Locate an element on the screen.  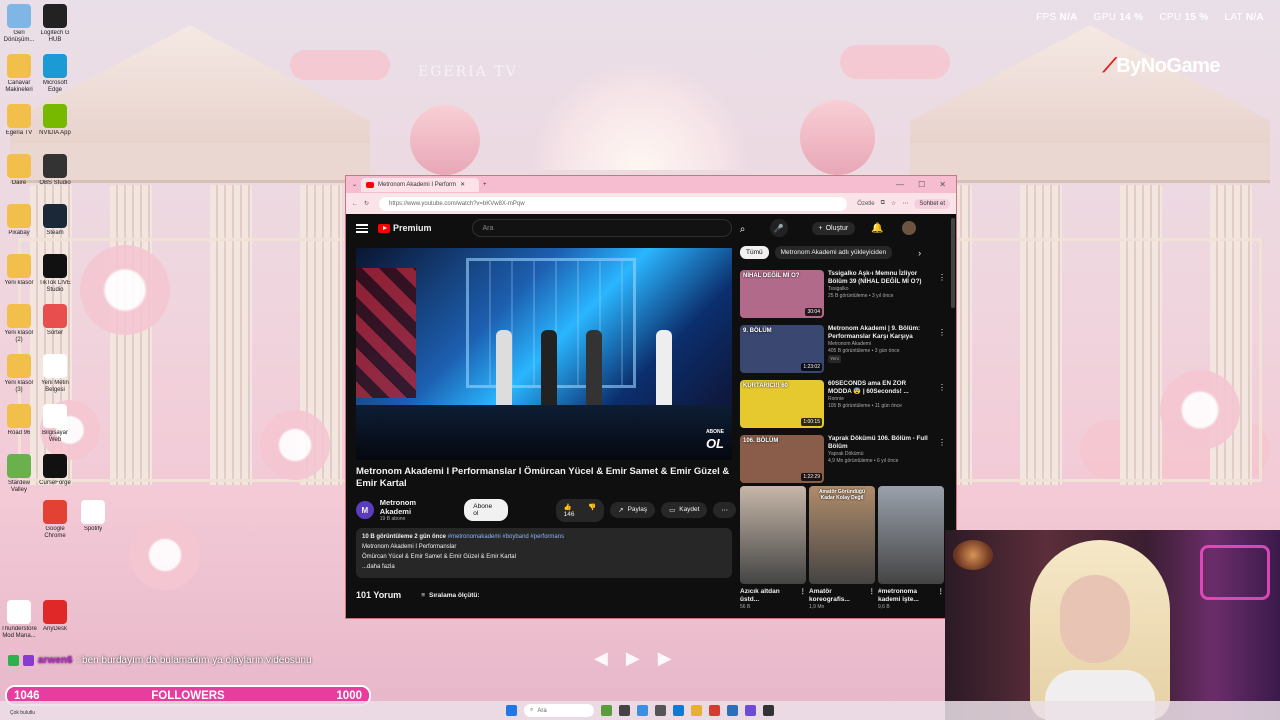
terminal-icon is located at coordinates (660, 710).